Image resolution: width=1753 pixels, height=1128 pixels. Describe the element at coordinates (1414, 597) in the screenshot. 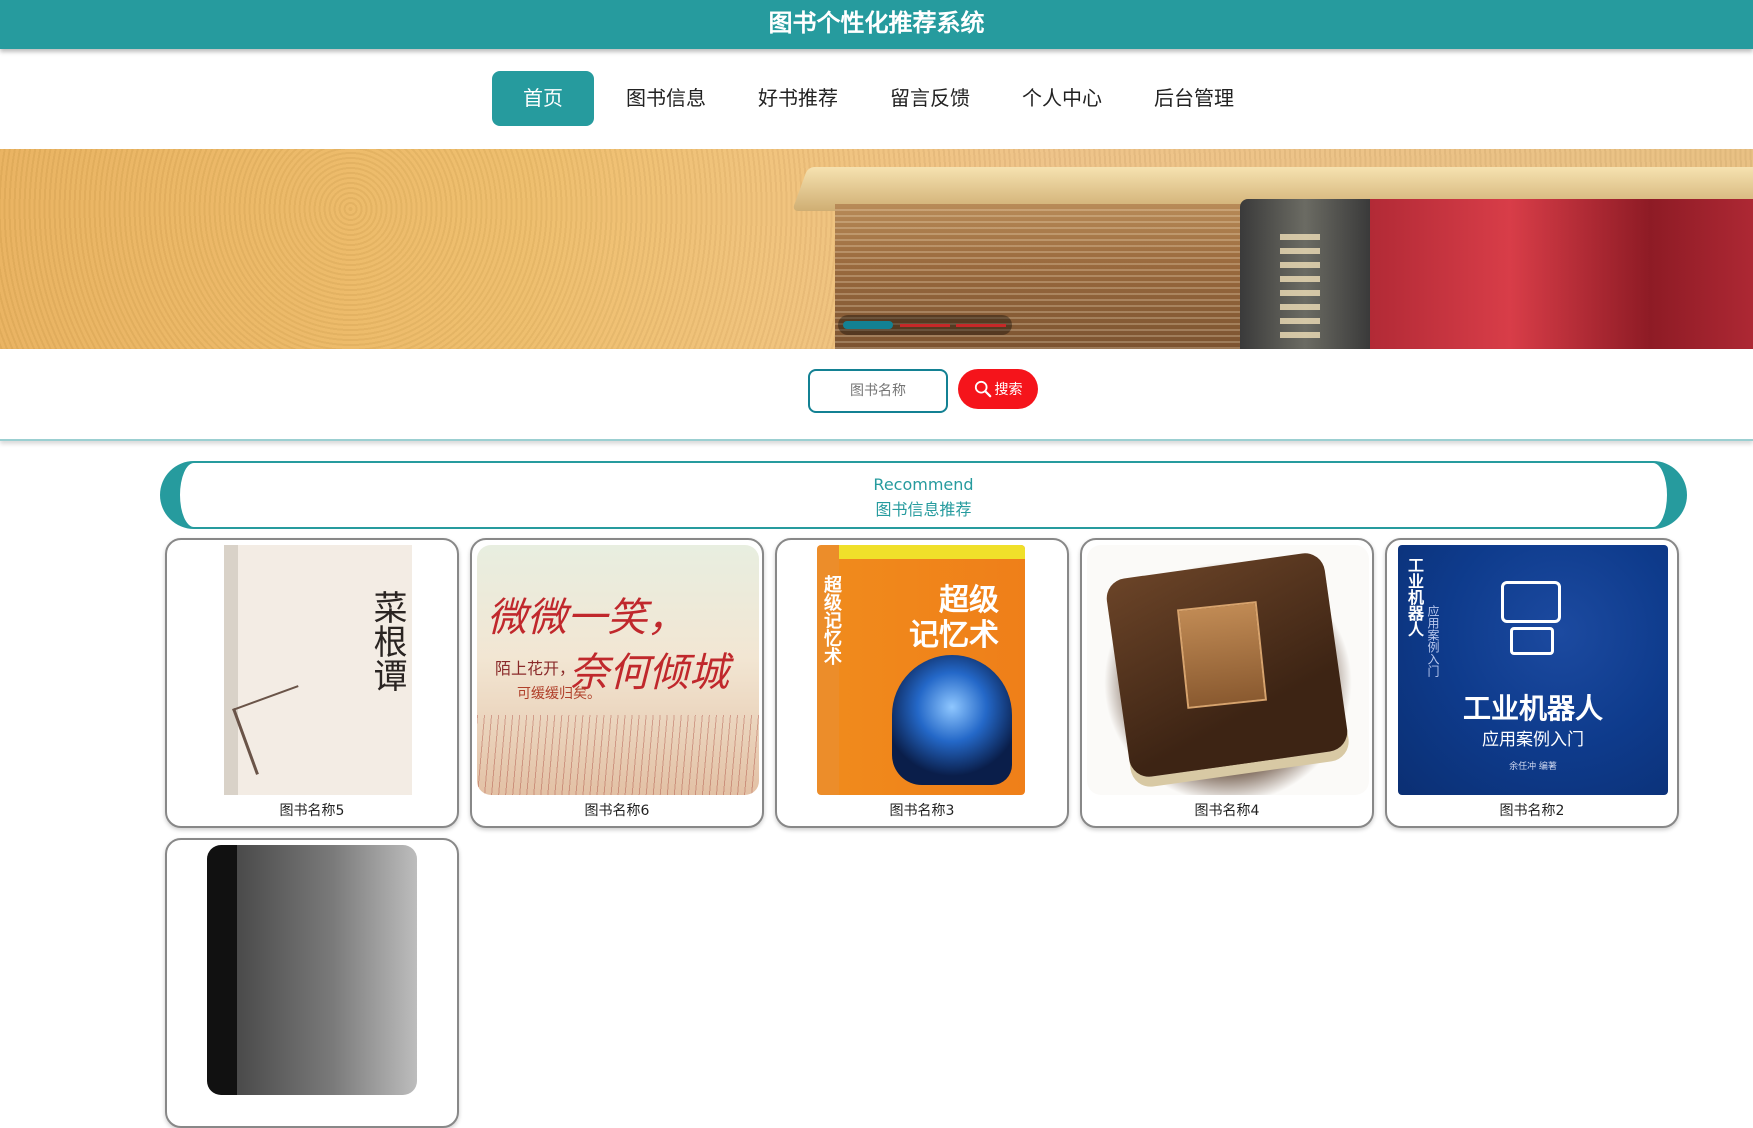

I see `cover-spine-text: 工业机器人` at that location.